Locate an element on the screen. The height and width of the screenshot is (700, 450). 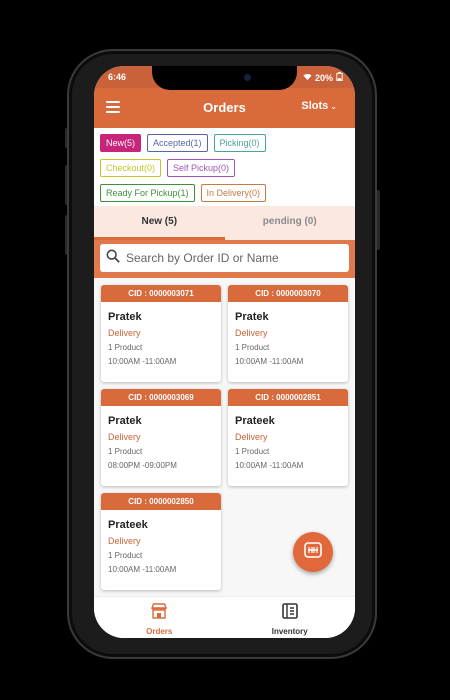
bottom-navigation: Orders Inventory is located at coordinates (224, 617).